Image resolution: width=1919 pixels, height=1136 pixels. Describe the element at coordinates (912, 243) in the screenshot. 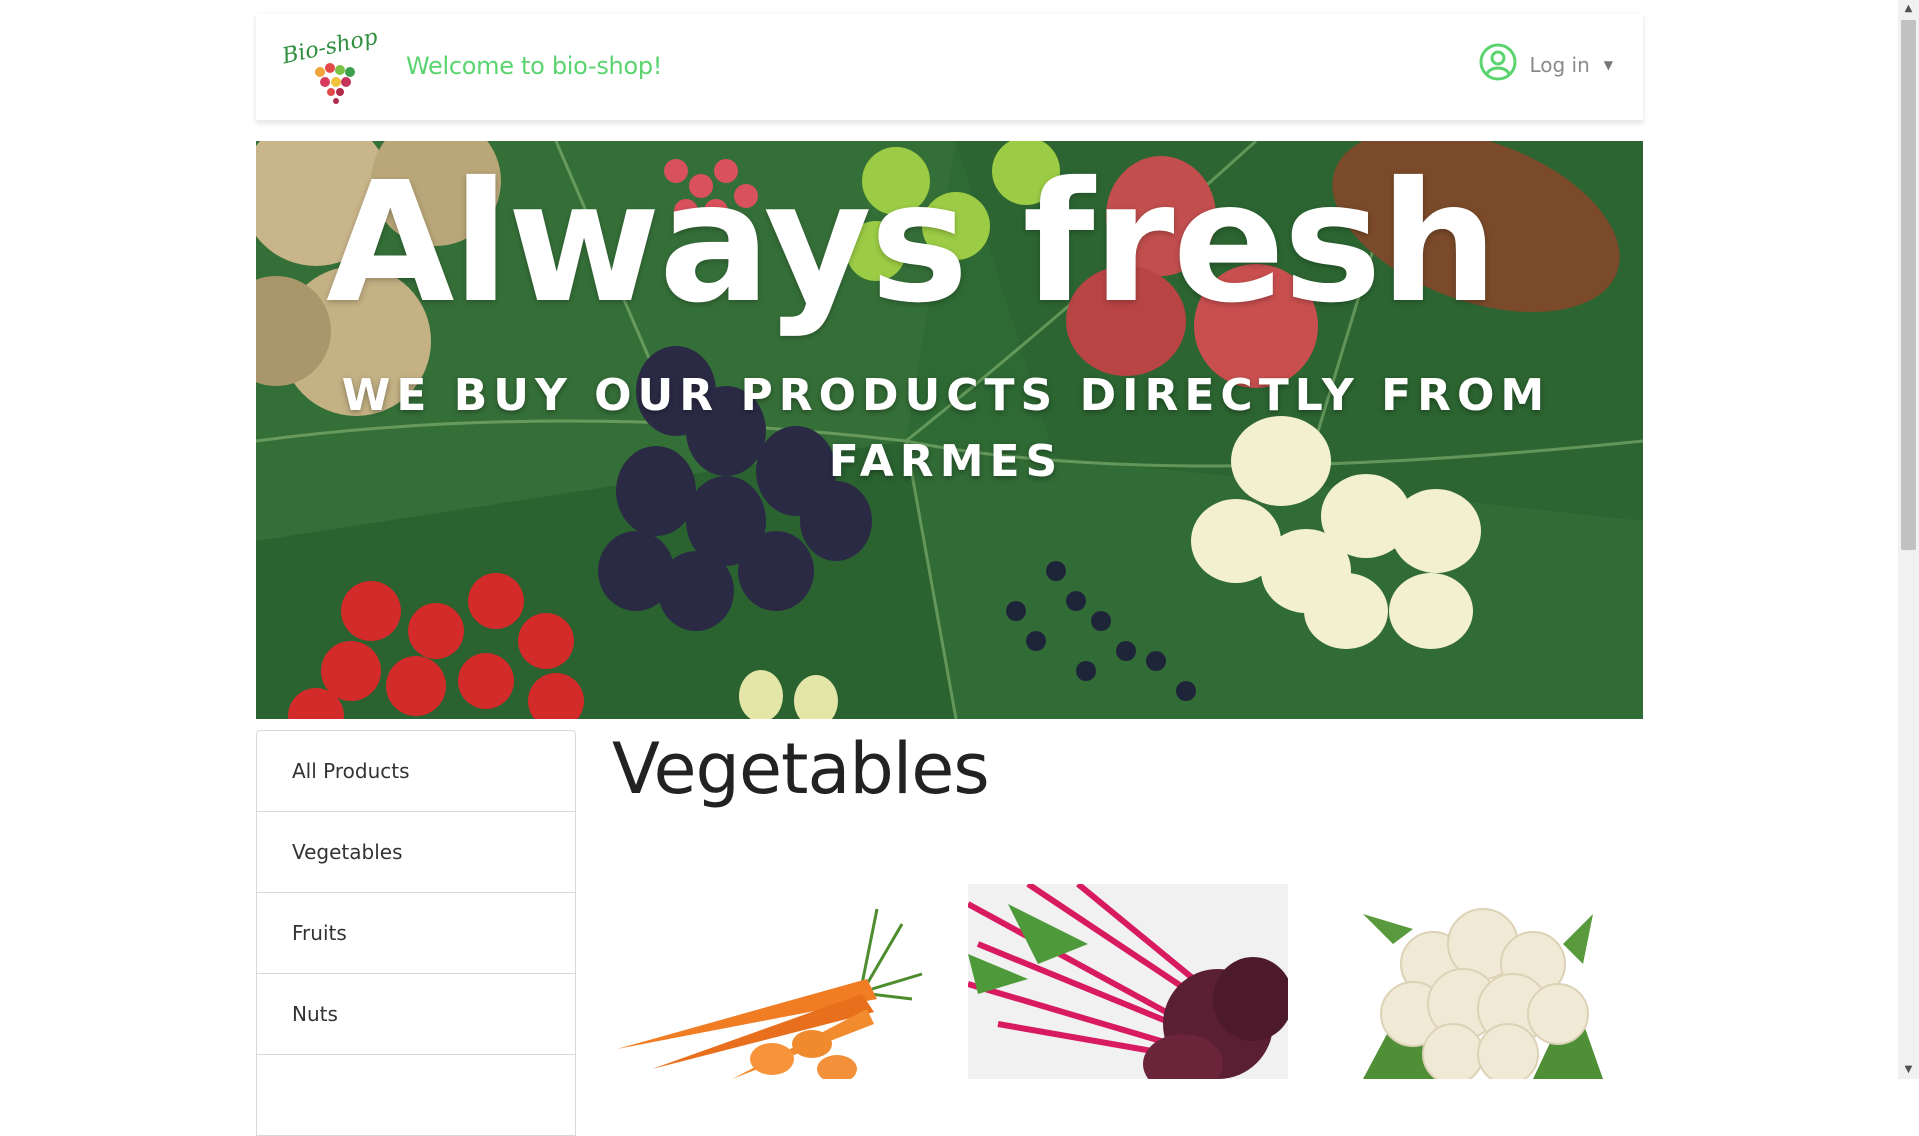

I see `hero-title: Always fresh` at that location.